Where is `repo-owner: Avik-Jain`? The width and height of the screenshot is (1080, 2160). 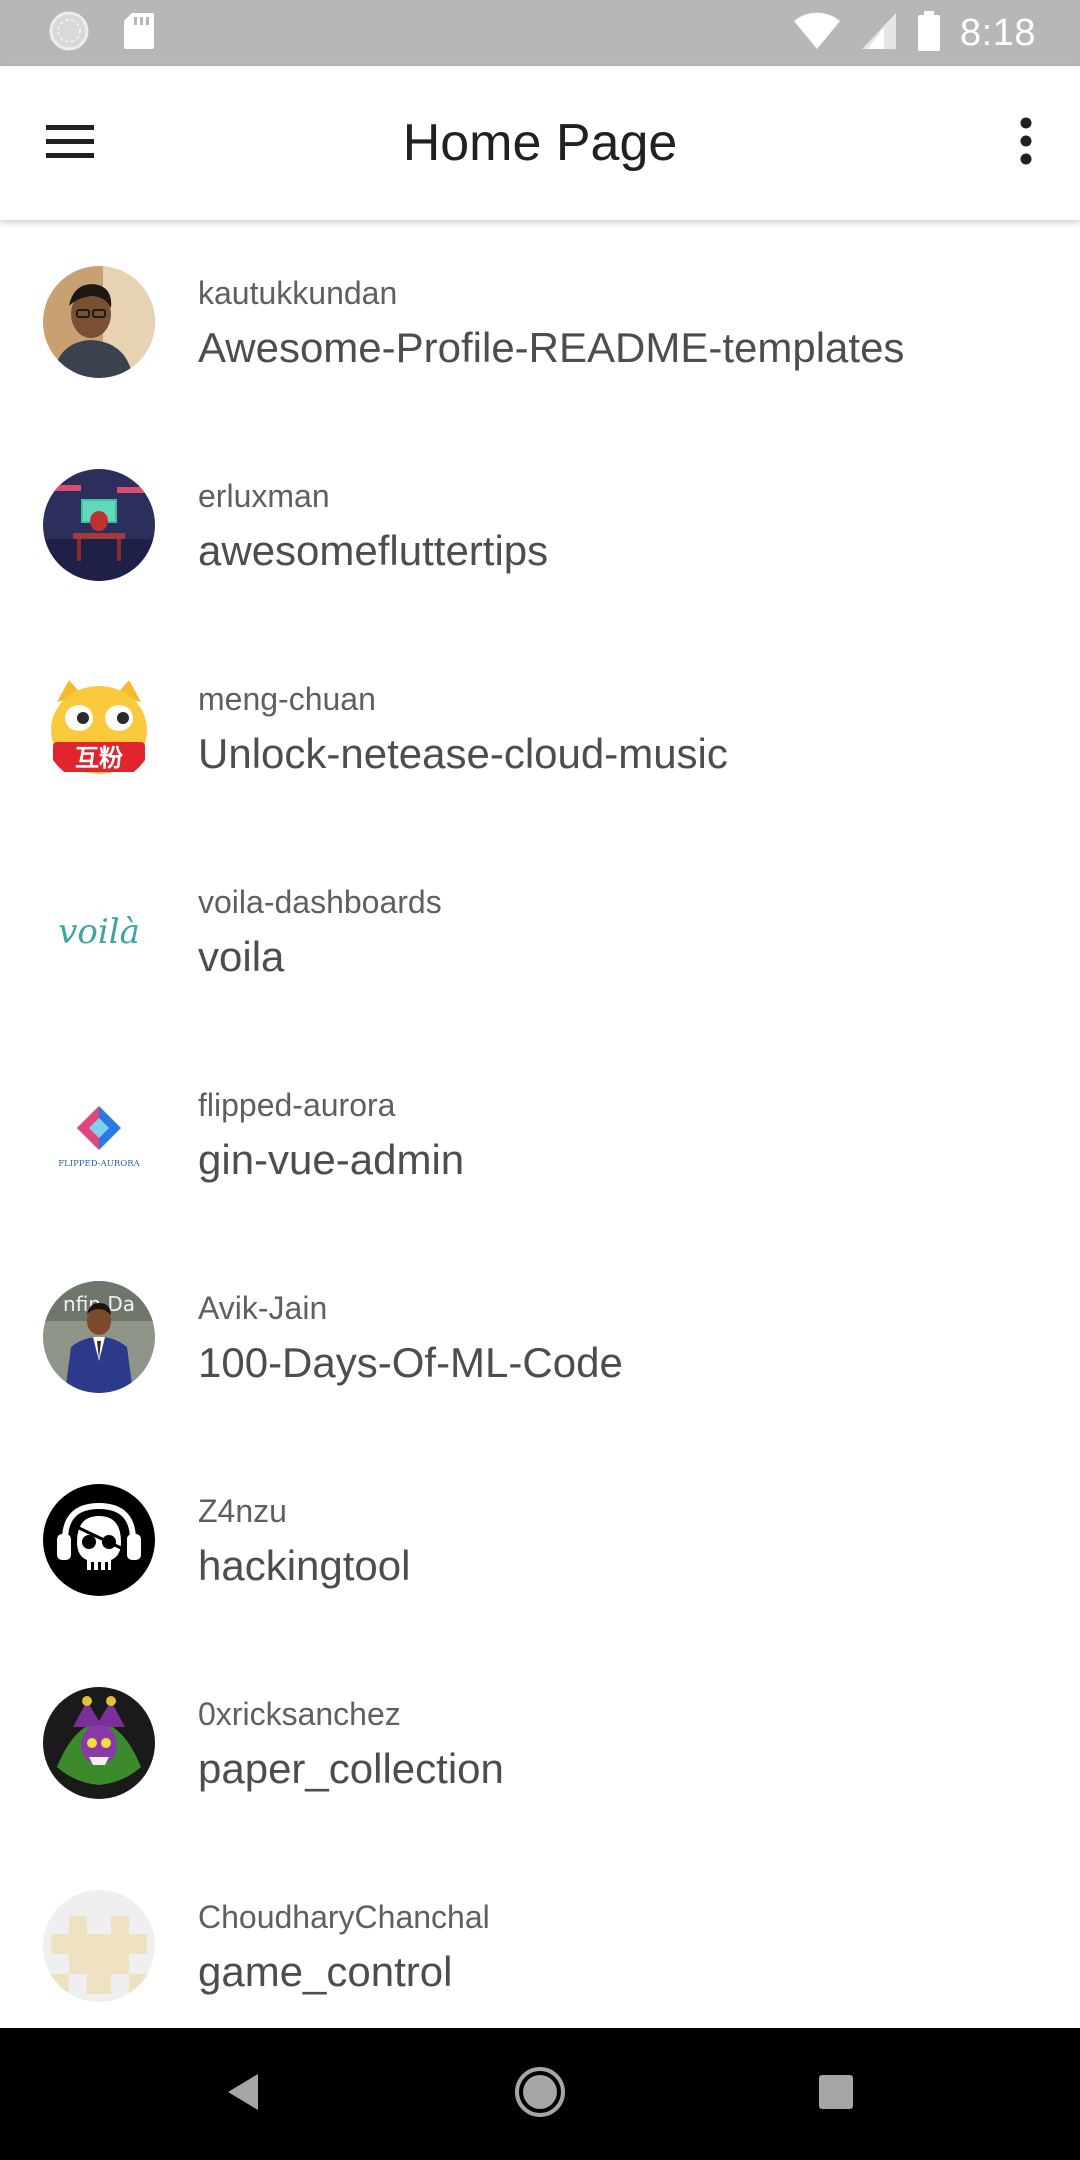
repo-owner: Avik-Jain is located at coordinates (263, 1308).